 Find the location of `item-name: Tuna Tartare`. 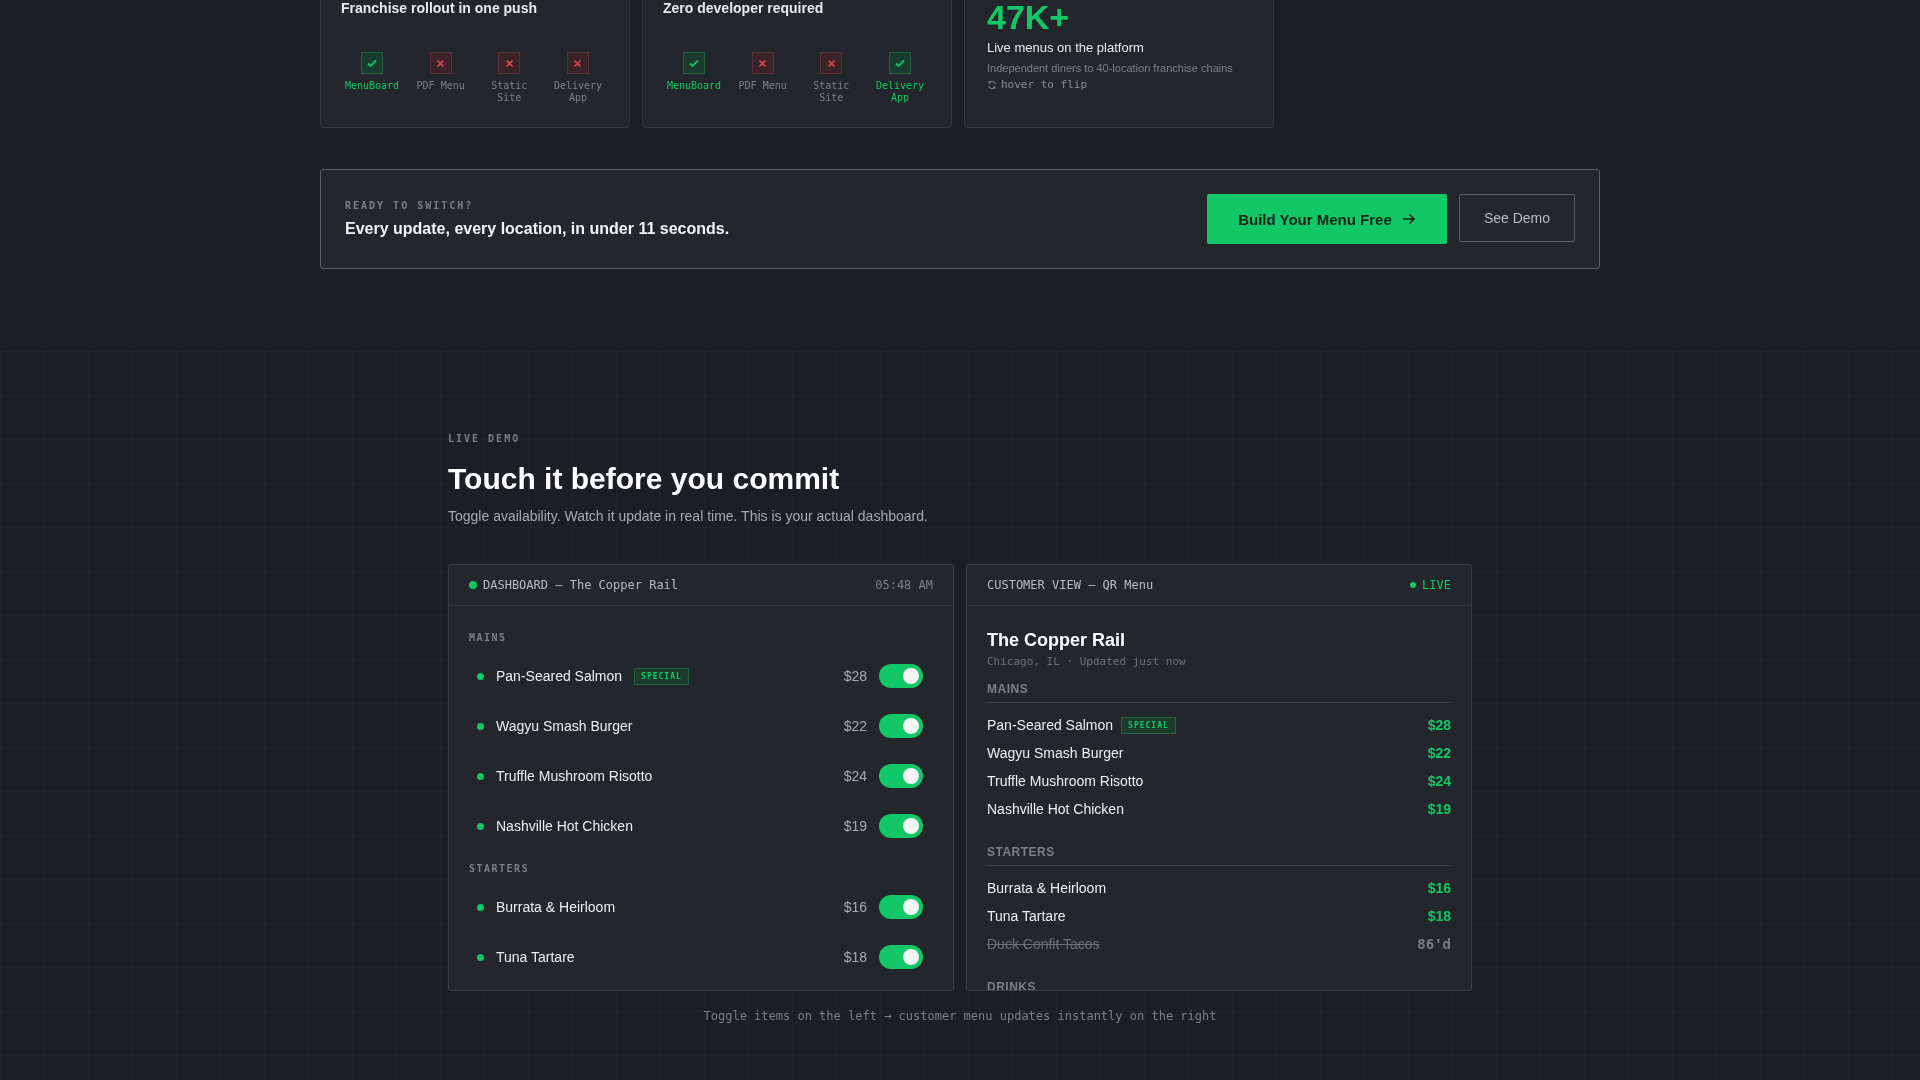

item-name: Tuna Tartare is located at coordinates (535, 957).